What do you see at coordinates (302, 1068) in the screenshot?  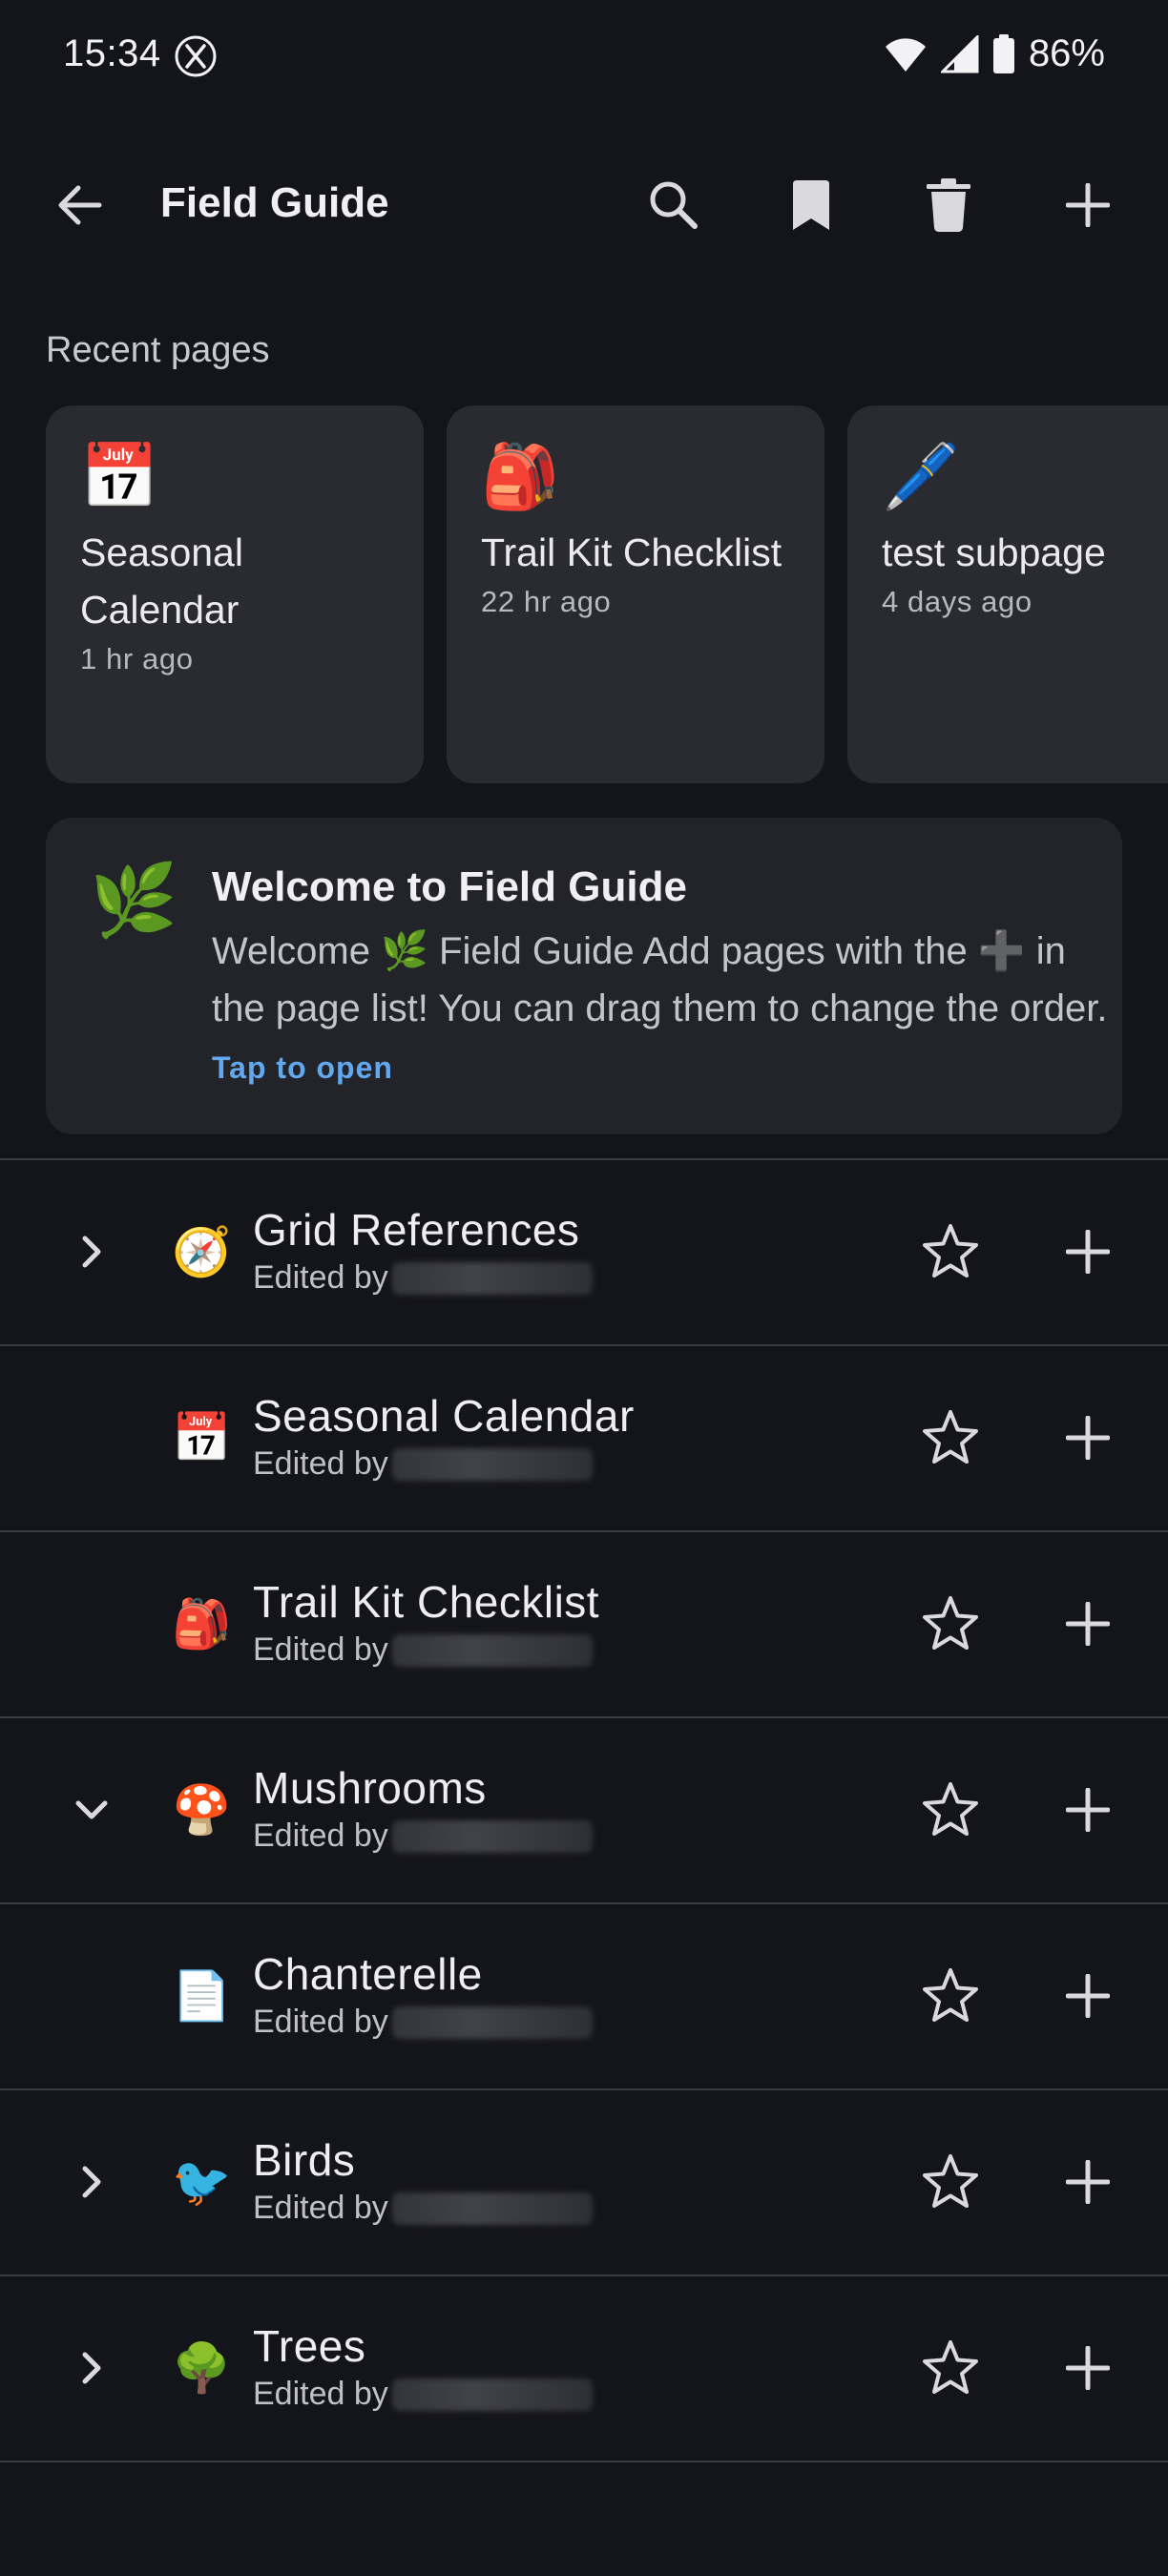 I see `tap-to-open-link: Tap to open` at bounding box center [302, 1068].